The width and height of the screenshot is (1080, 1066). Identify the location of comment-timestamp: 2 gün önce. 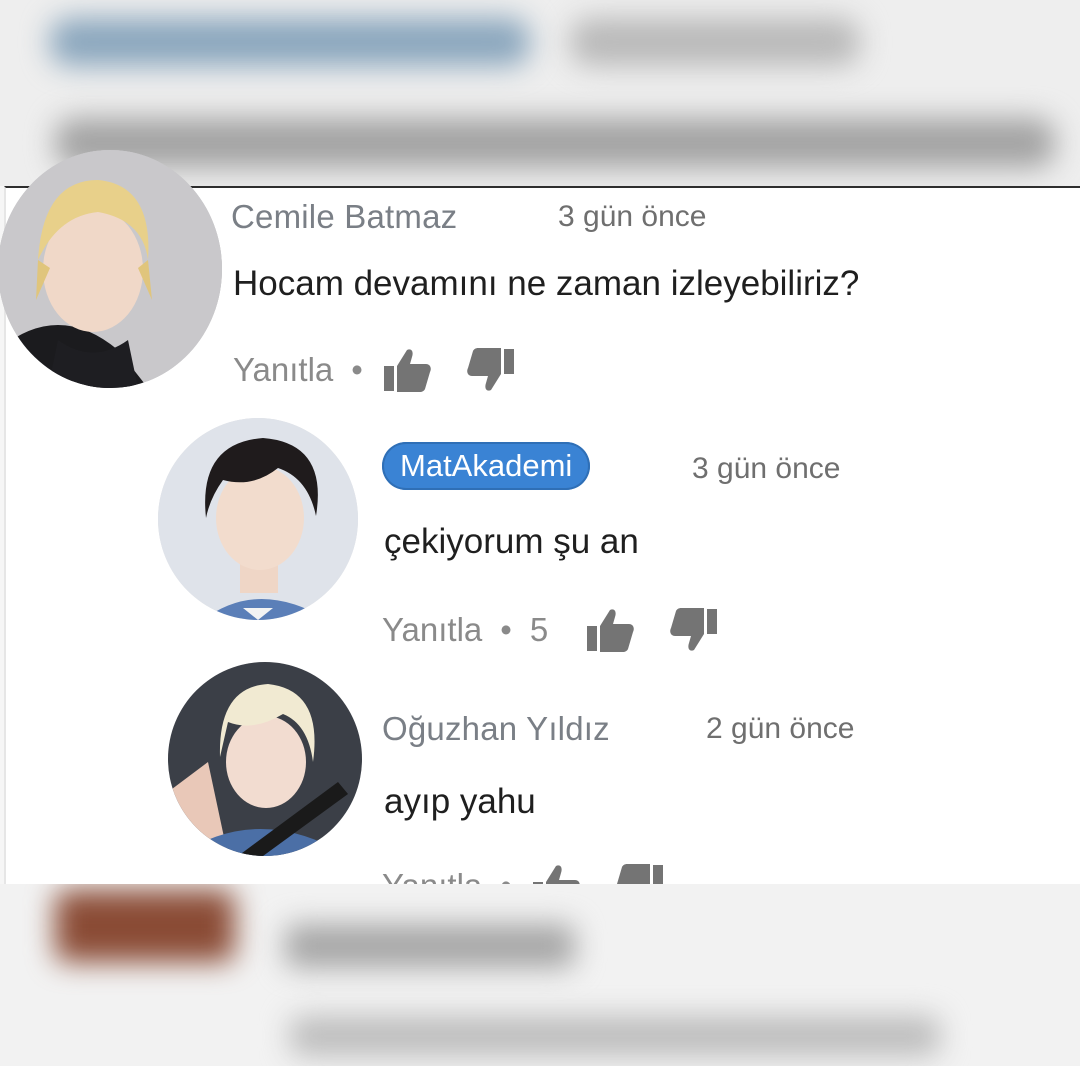
(780, 728).